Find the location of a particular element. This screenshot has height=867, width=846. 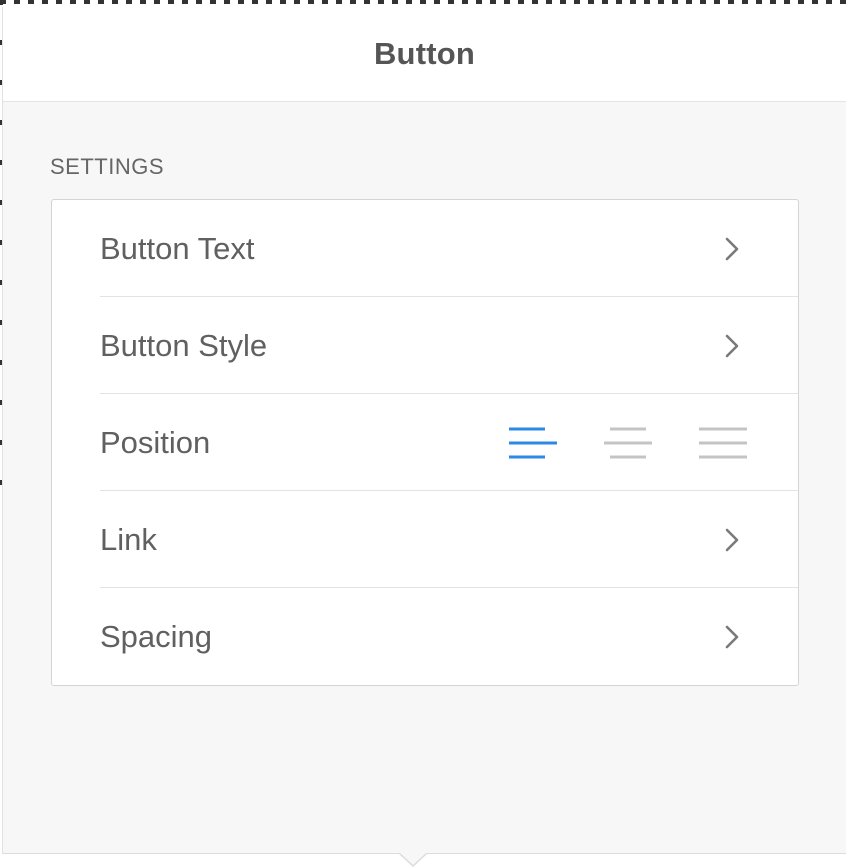

align-right-button is located at coordinates (723, 443).